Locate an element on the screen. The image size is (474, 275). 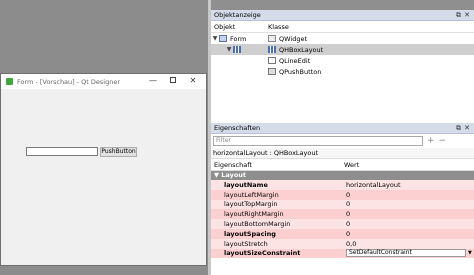
column-class: Klasse is located at coordinates (278, 27).